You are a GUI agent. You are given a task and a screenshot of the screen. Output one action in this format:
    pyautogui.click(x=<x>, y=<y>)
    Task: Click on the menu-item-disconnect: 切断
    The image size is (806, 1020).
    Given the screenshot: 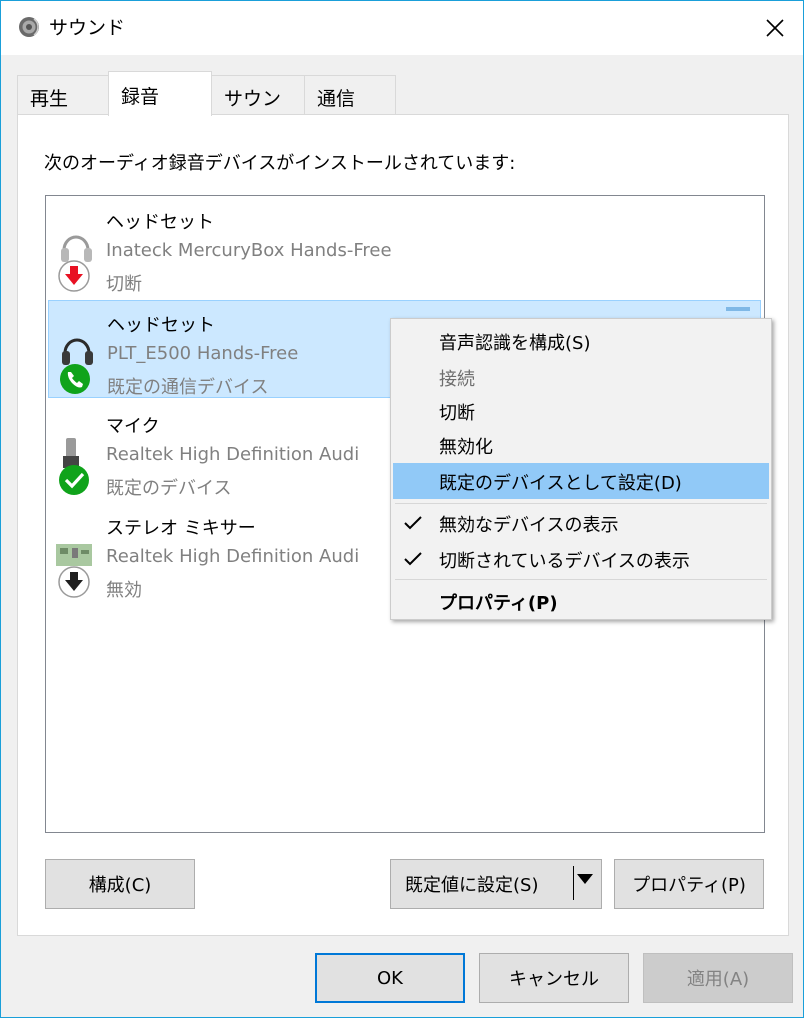 What is the action you would take?
    pyautogui.click(x=581, y=411)
    